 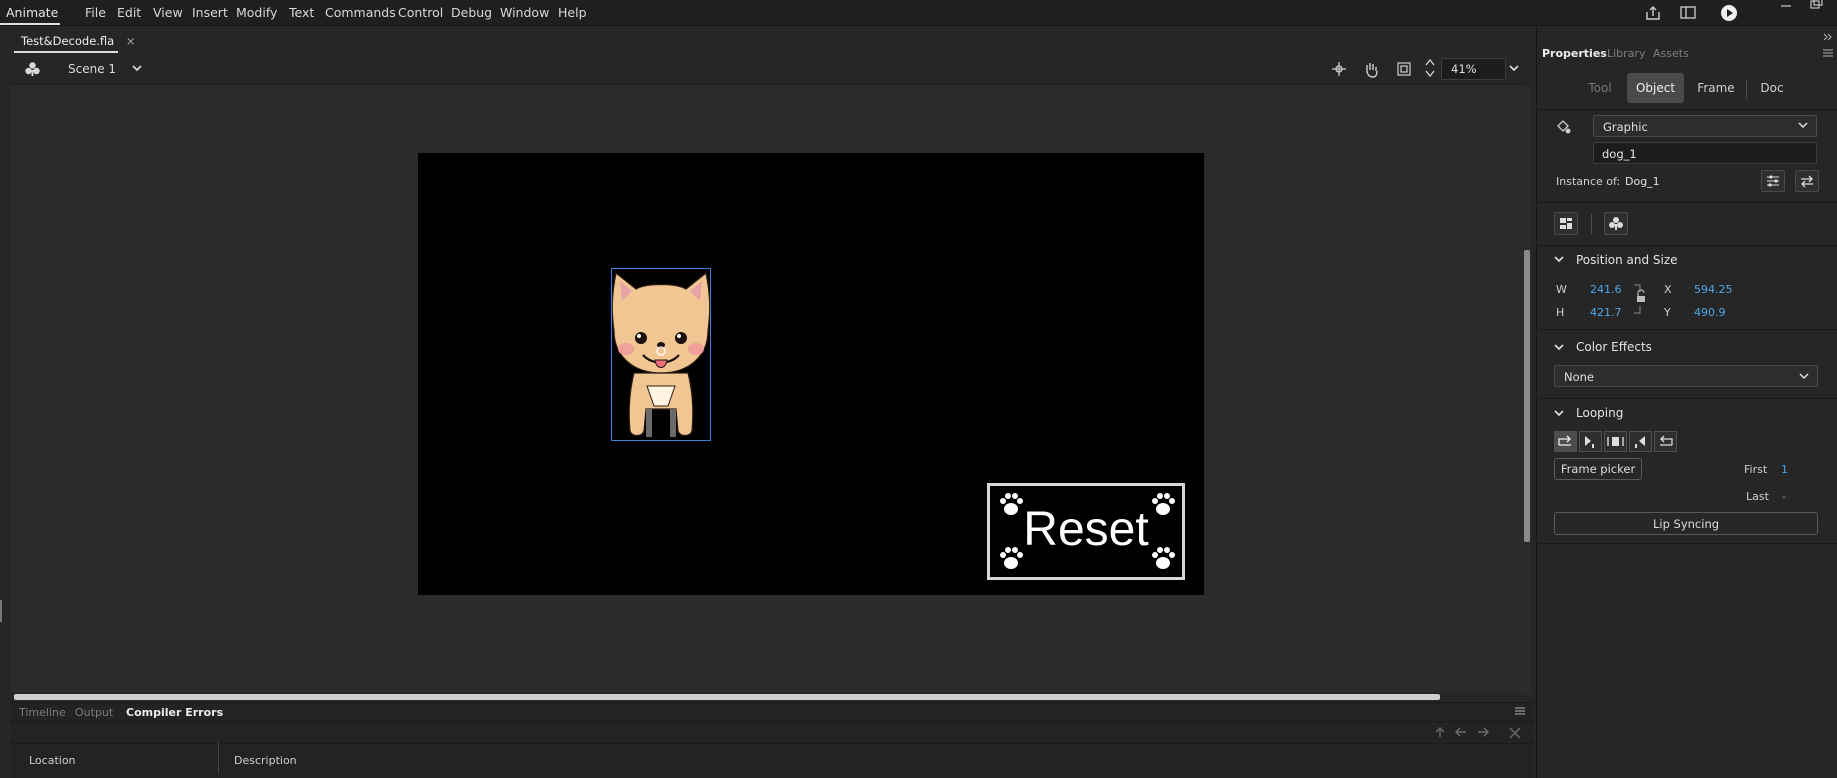 I want to click on column-location: Location, so click(x=52, y=760).